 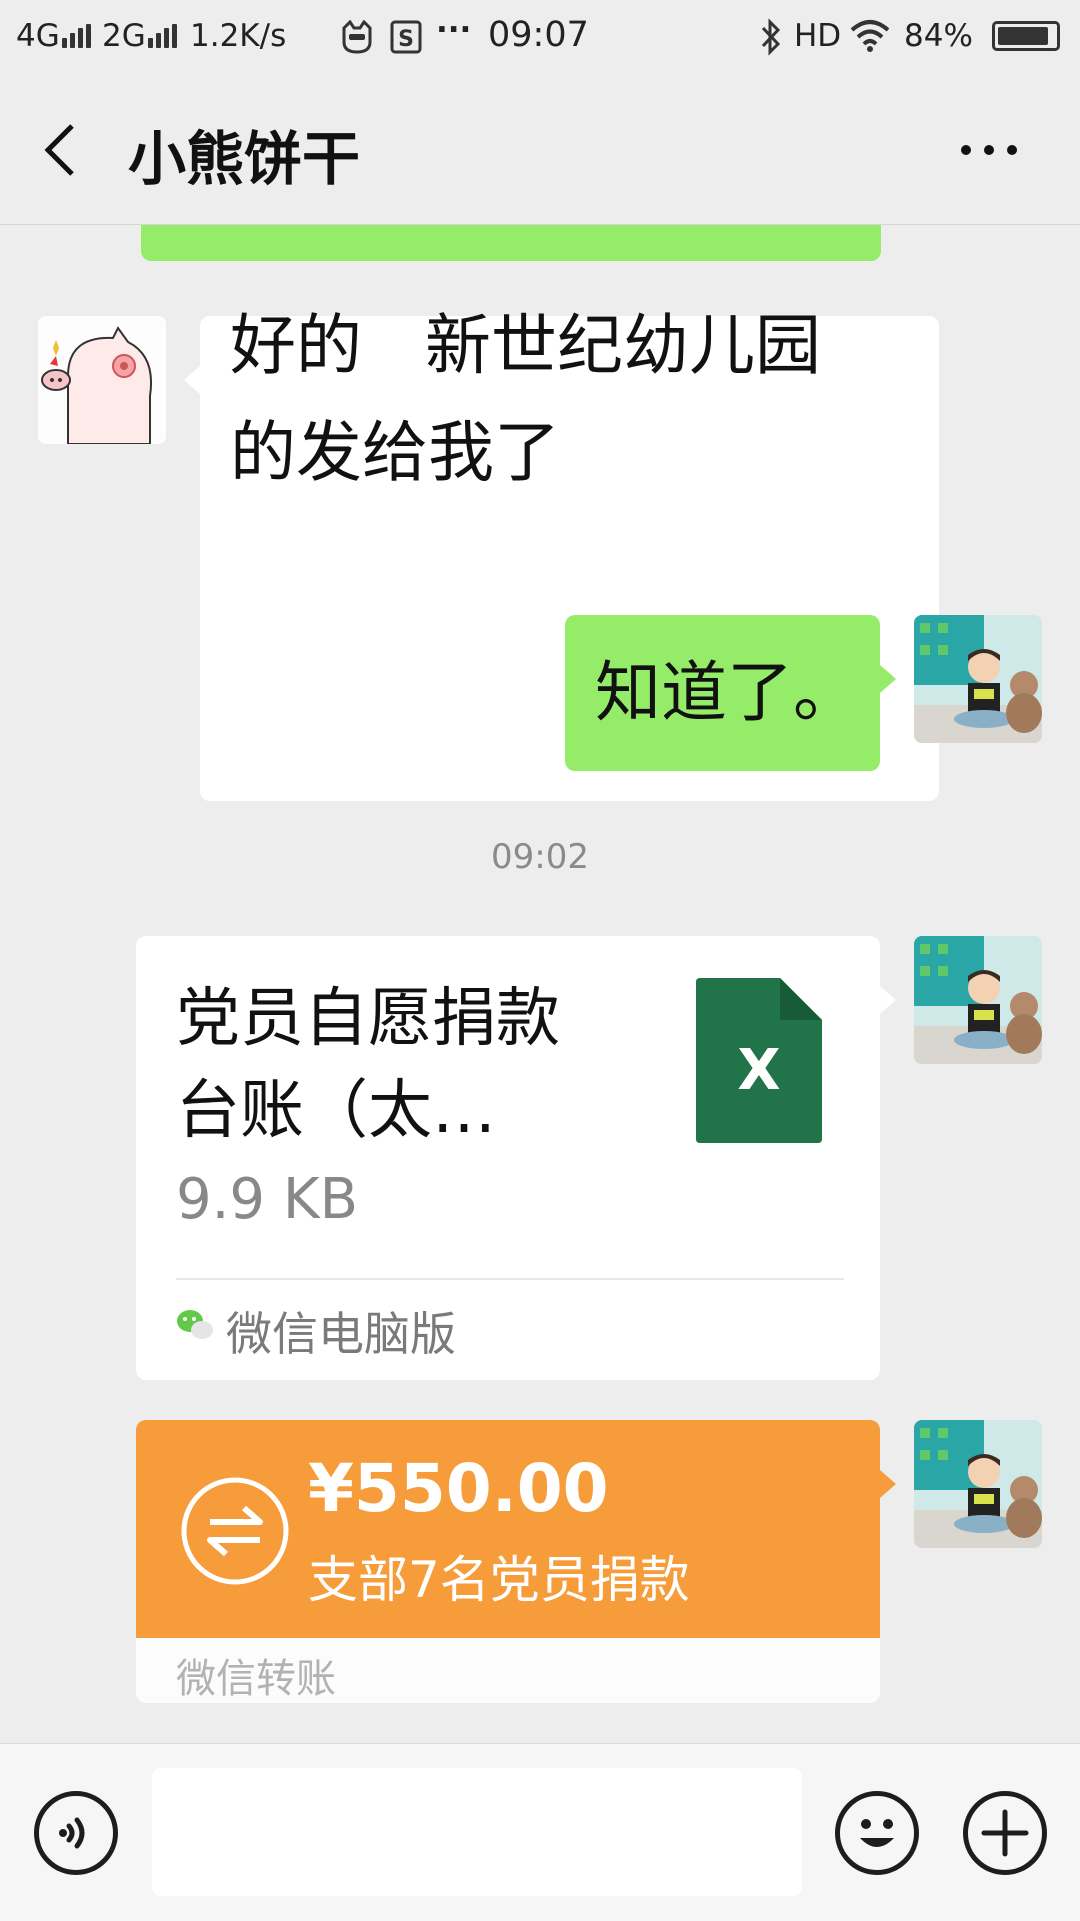 What do you see at coordinates (1026, 36) in the screenshot?
I see `battery-icon` at bounding box center [1026, 36].